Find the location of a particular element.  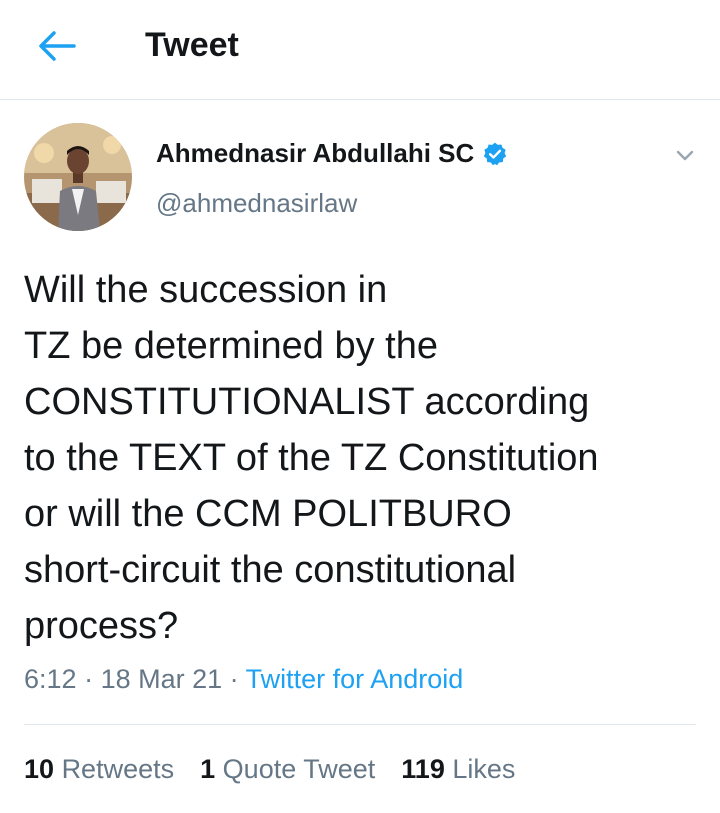

tweet-text-line: short-circuit the constitutional is located at coordinates (270, 570).